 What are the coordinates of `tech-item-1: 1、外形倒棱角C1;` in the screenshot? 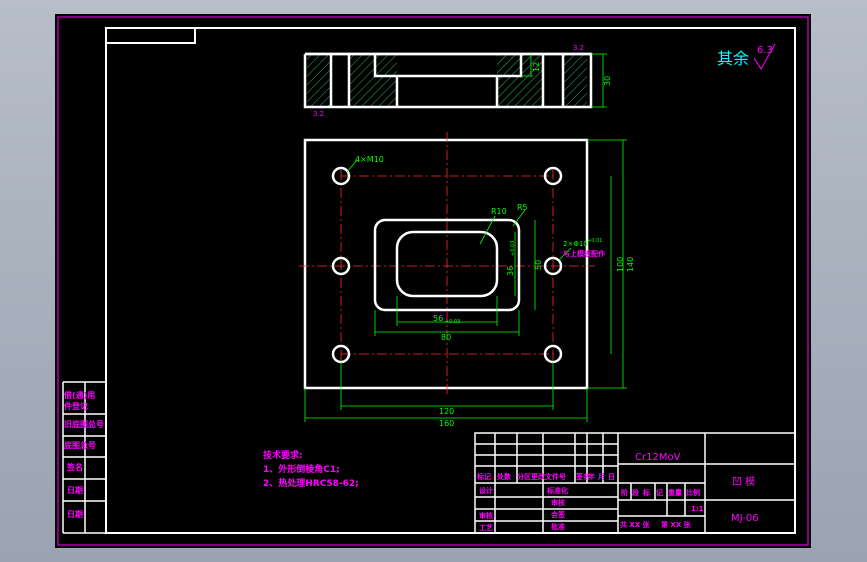 It's located at (301, 469).